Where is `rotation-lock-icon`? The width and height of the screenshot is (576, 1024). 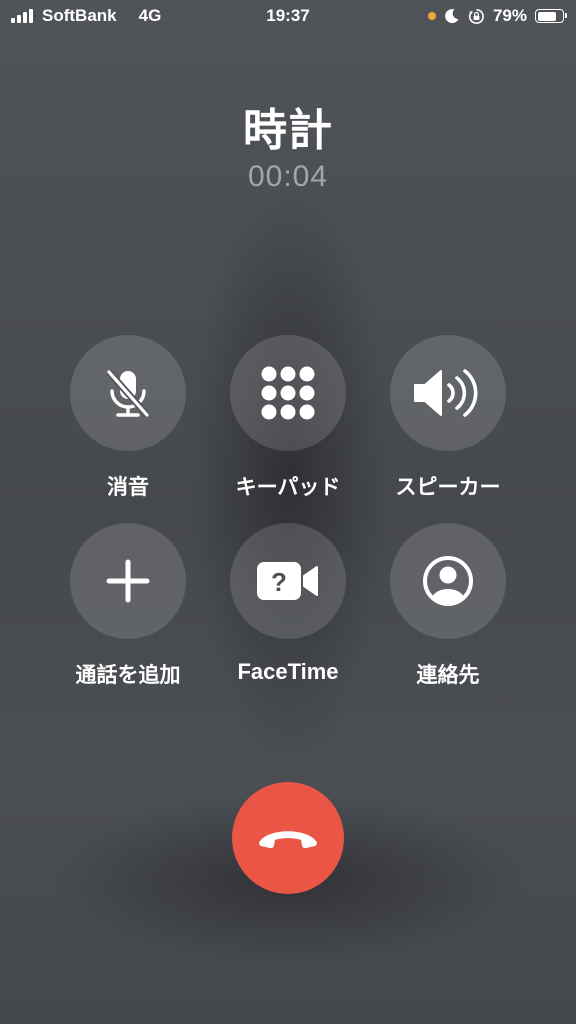
rotation-lock-icon is located at coordinates (476, 16).